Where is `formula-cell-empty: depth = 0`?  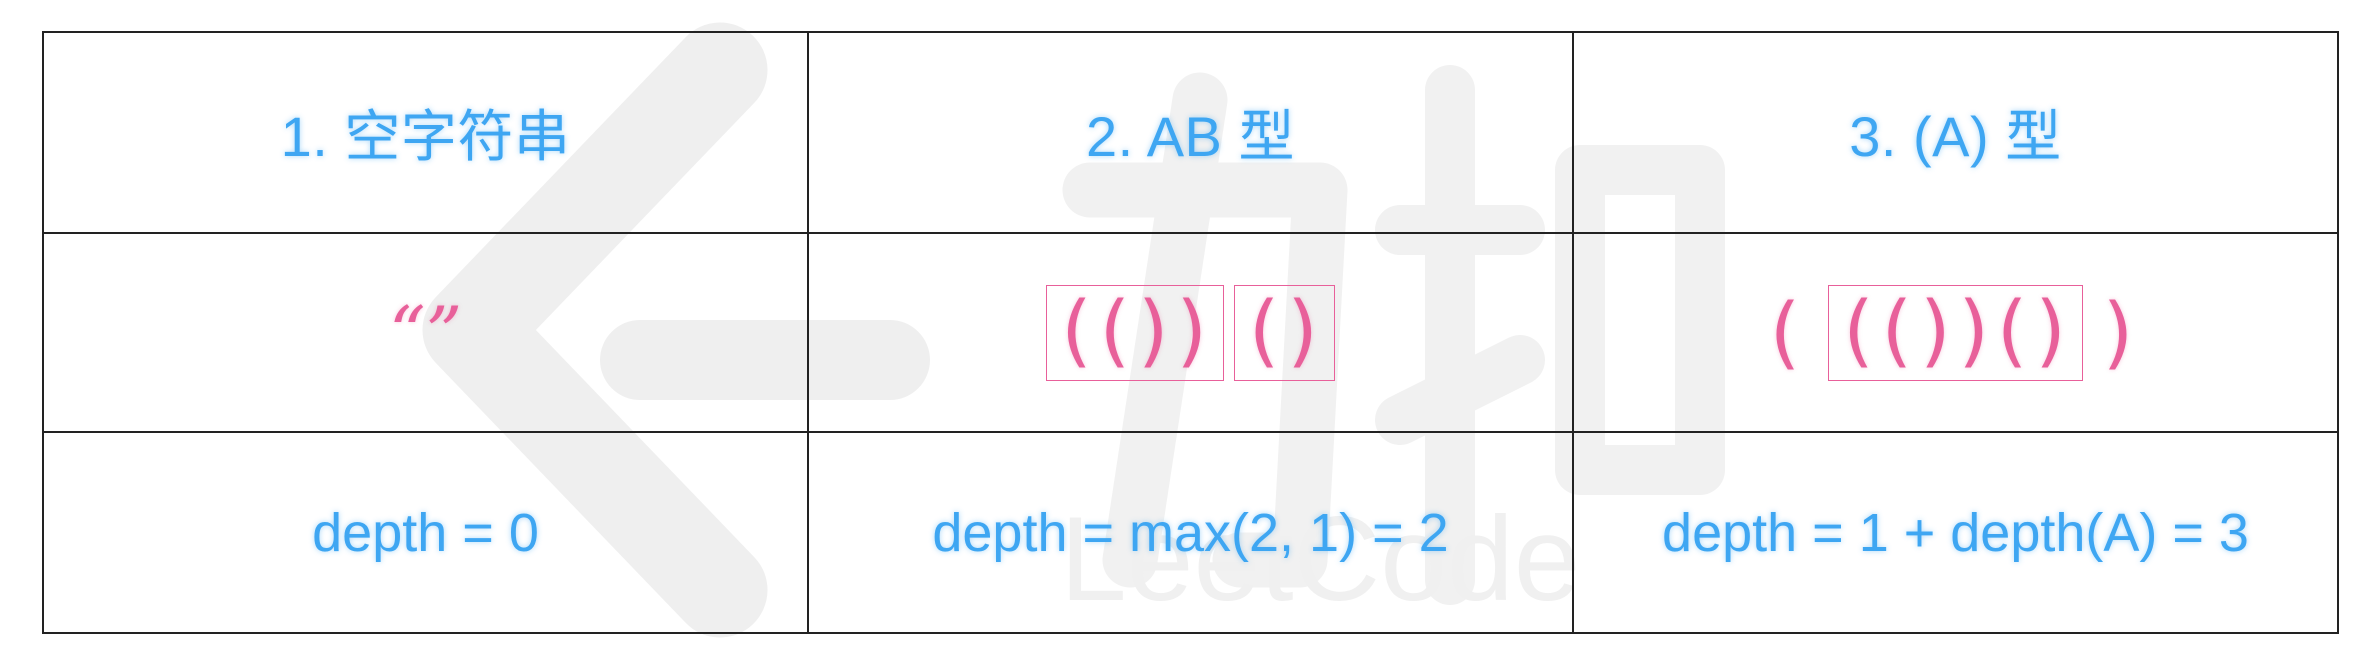
formula-cell-empty: depth = 0 is located at coordinates (425, 532).